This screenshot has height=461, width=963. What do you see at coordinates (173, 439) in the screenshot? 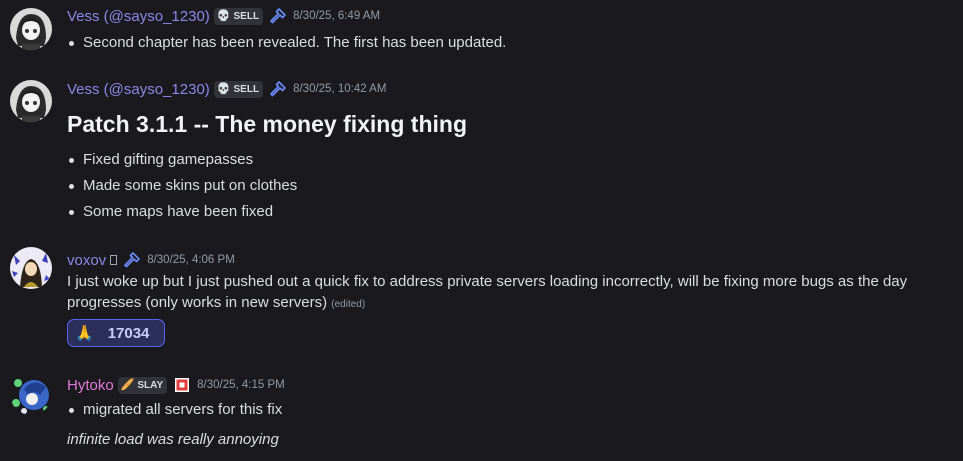
I see `italic-message-text: infinite load was really annoying` at bounding box center [173, 439].